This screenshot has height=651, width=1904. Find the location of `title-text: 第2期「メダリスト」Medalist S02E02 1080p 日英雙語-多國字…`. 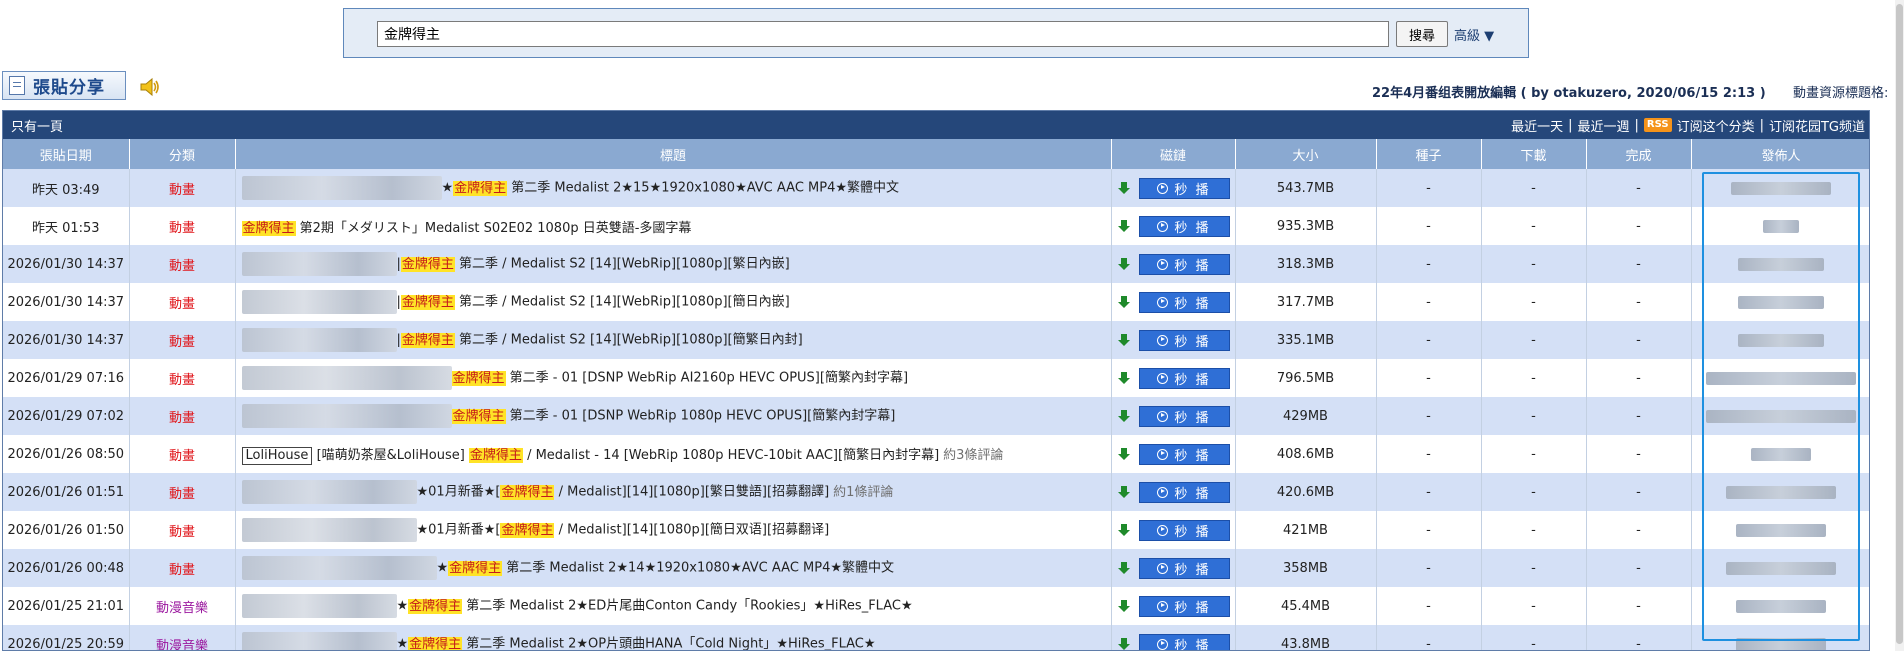

title-text: 第2期「メダリスト」Medalist S02E02 1080p 日英雙語-多國字… is located at coordinates (494, 228).